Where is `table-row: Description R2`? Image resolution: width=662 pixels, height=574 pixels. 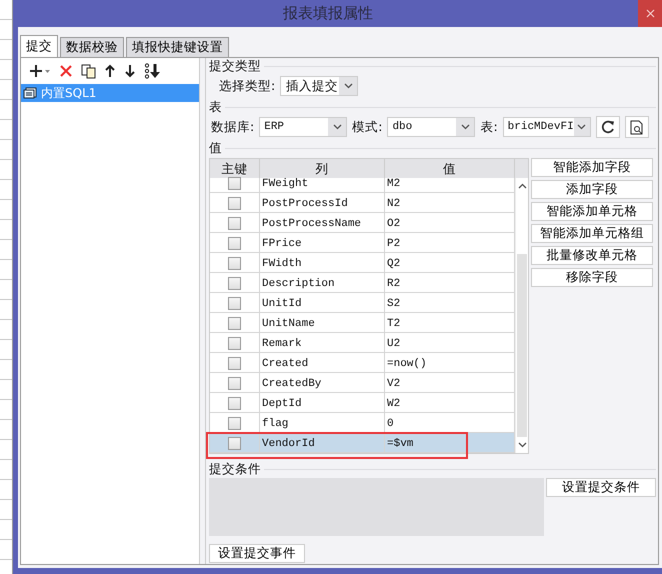
table-row: Description R2 is located at coordinates (362, 283).